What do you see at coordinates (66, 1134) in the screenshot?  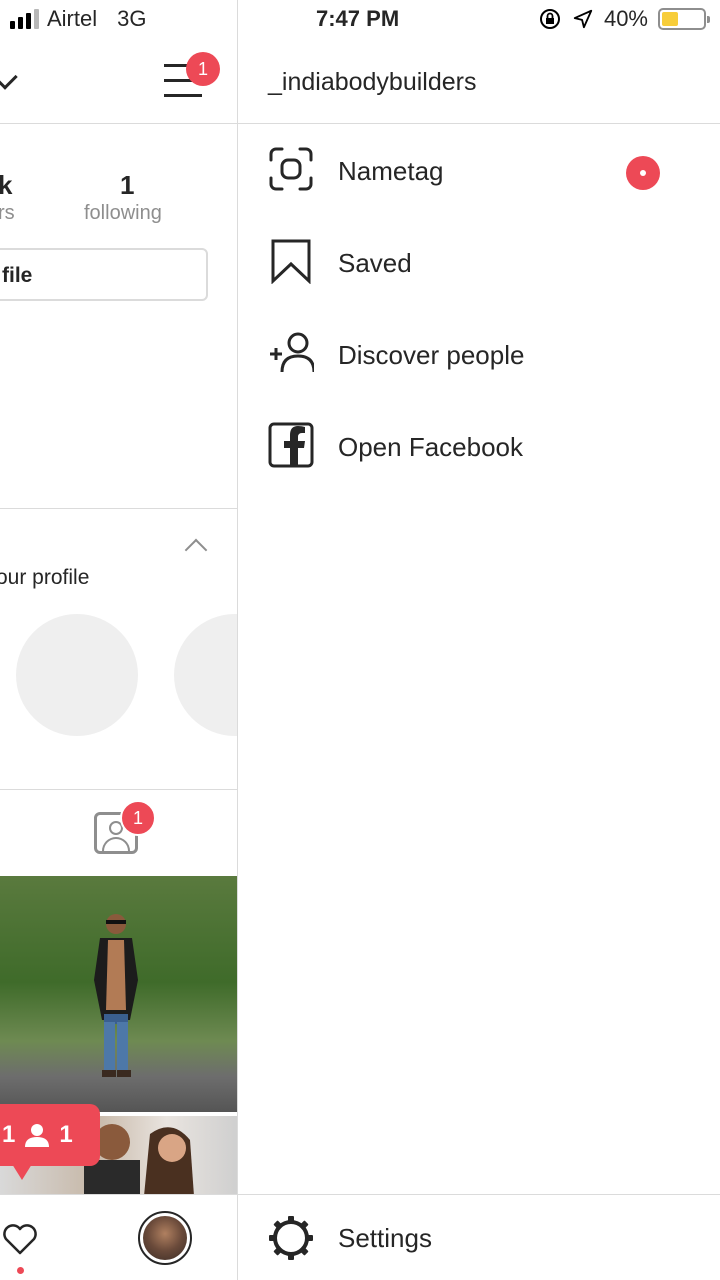 I see `follower-request-count: 1` at bounding box center [66, 1134].